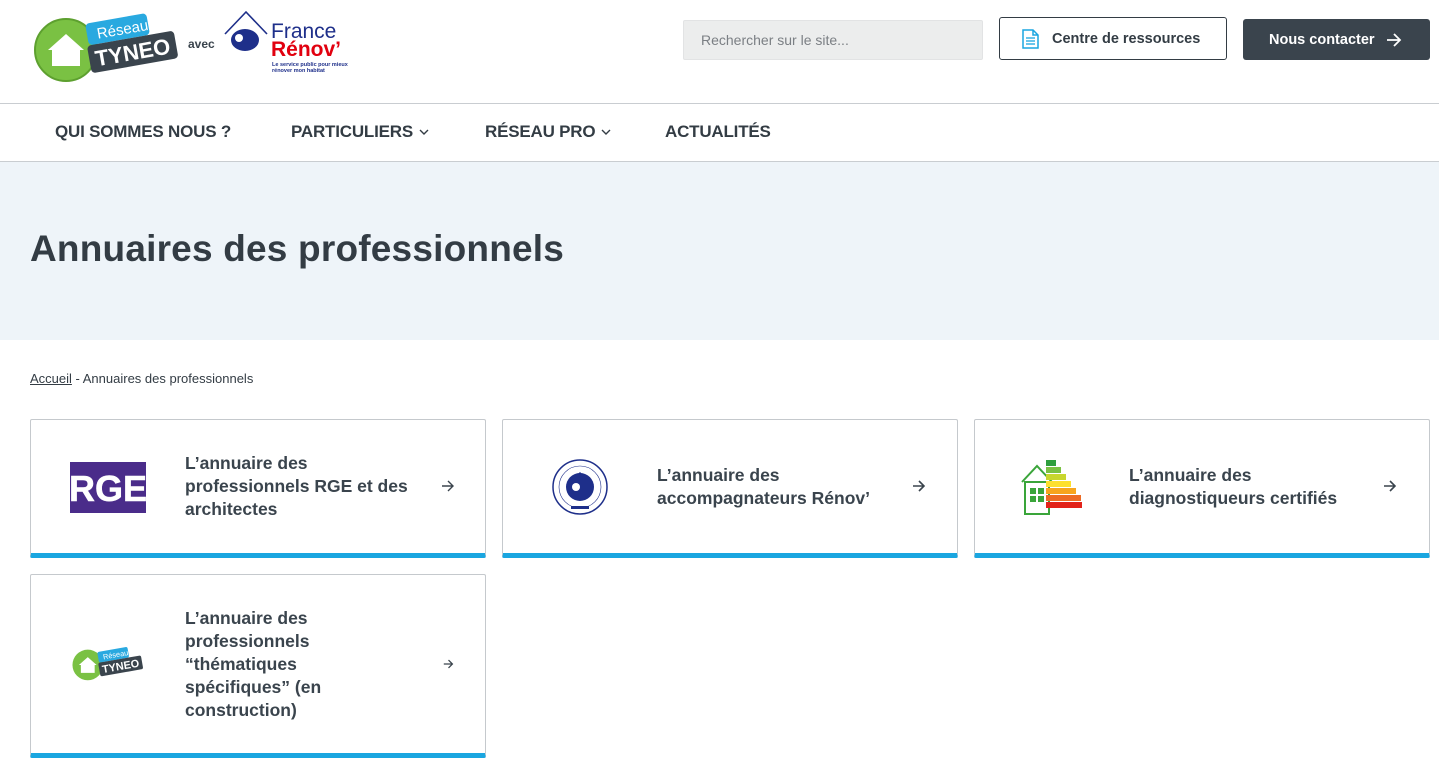 This screenshot has height=765, width=1439. What do you see at coordinates (1030, 38) in the screenshot?
I see `document-icon` at bounding box center [1030, 38].